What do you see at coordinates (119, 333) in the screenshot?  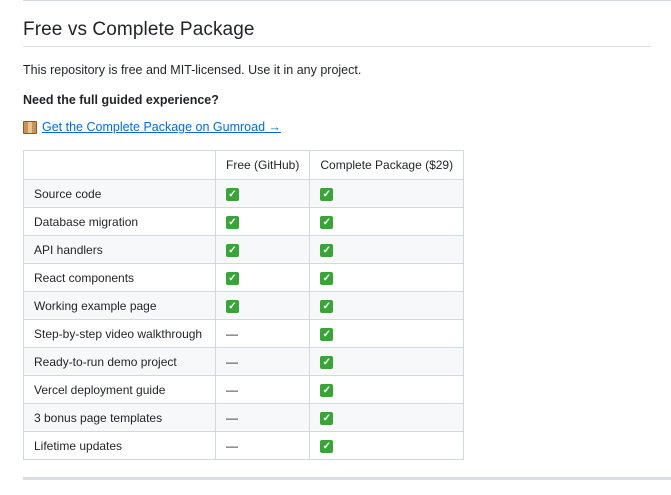 I see `feature-cell: Step-by-step video walkthrough` at bounding box center [119, 333].